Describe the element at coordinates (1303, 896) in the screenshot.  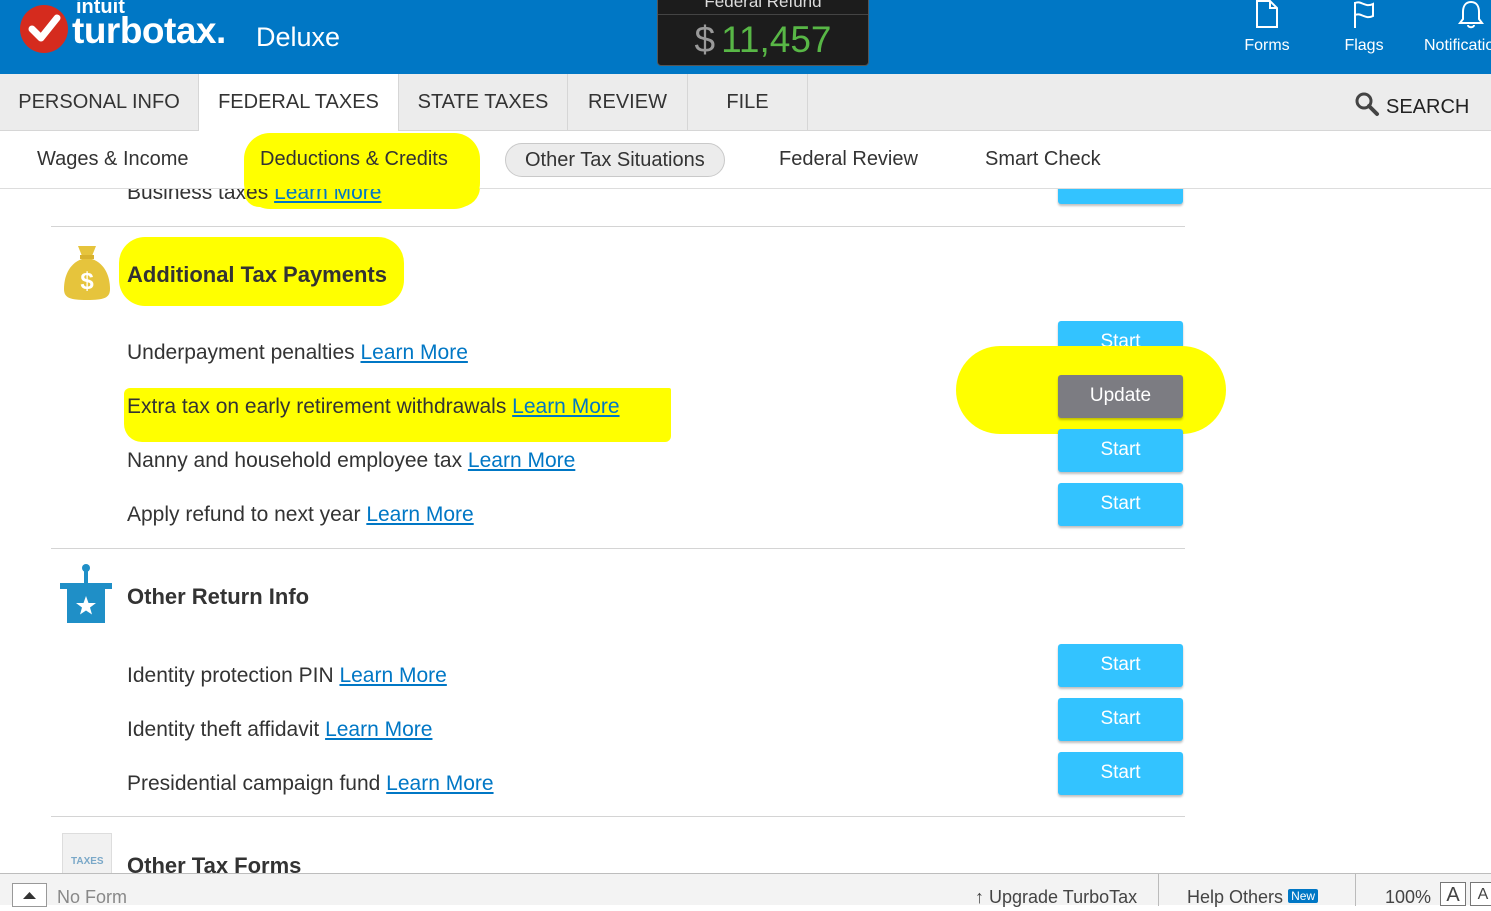
I see `new-badge: New` at that location.